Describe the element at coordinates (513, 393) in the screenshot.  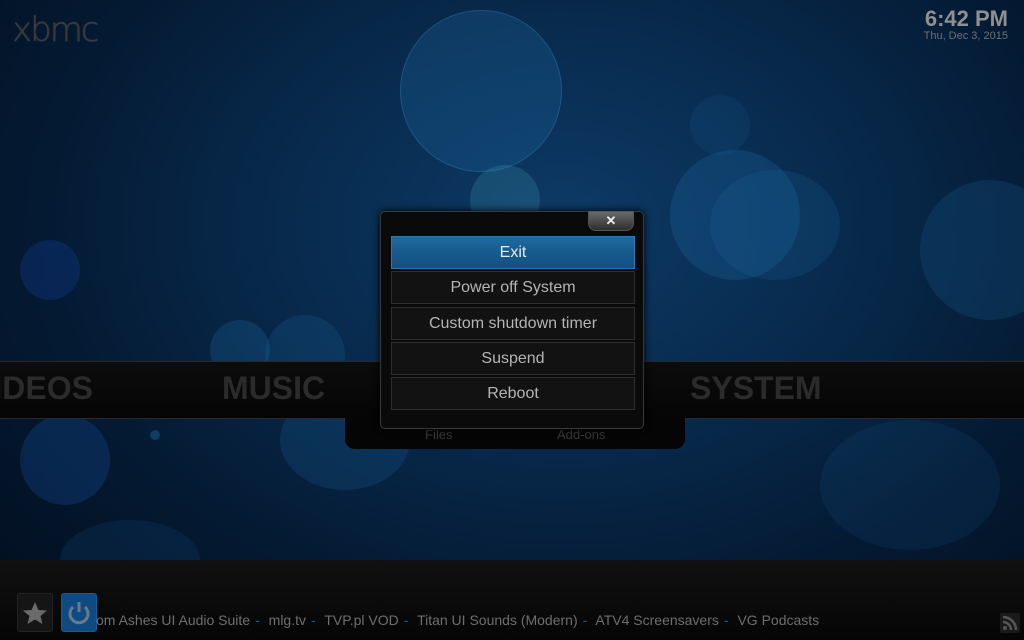
I see `reboot-button: Reboot` at that location.